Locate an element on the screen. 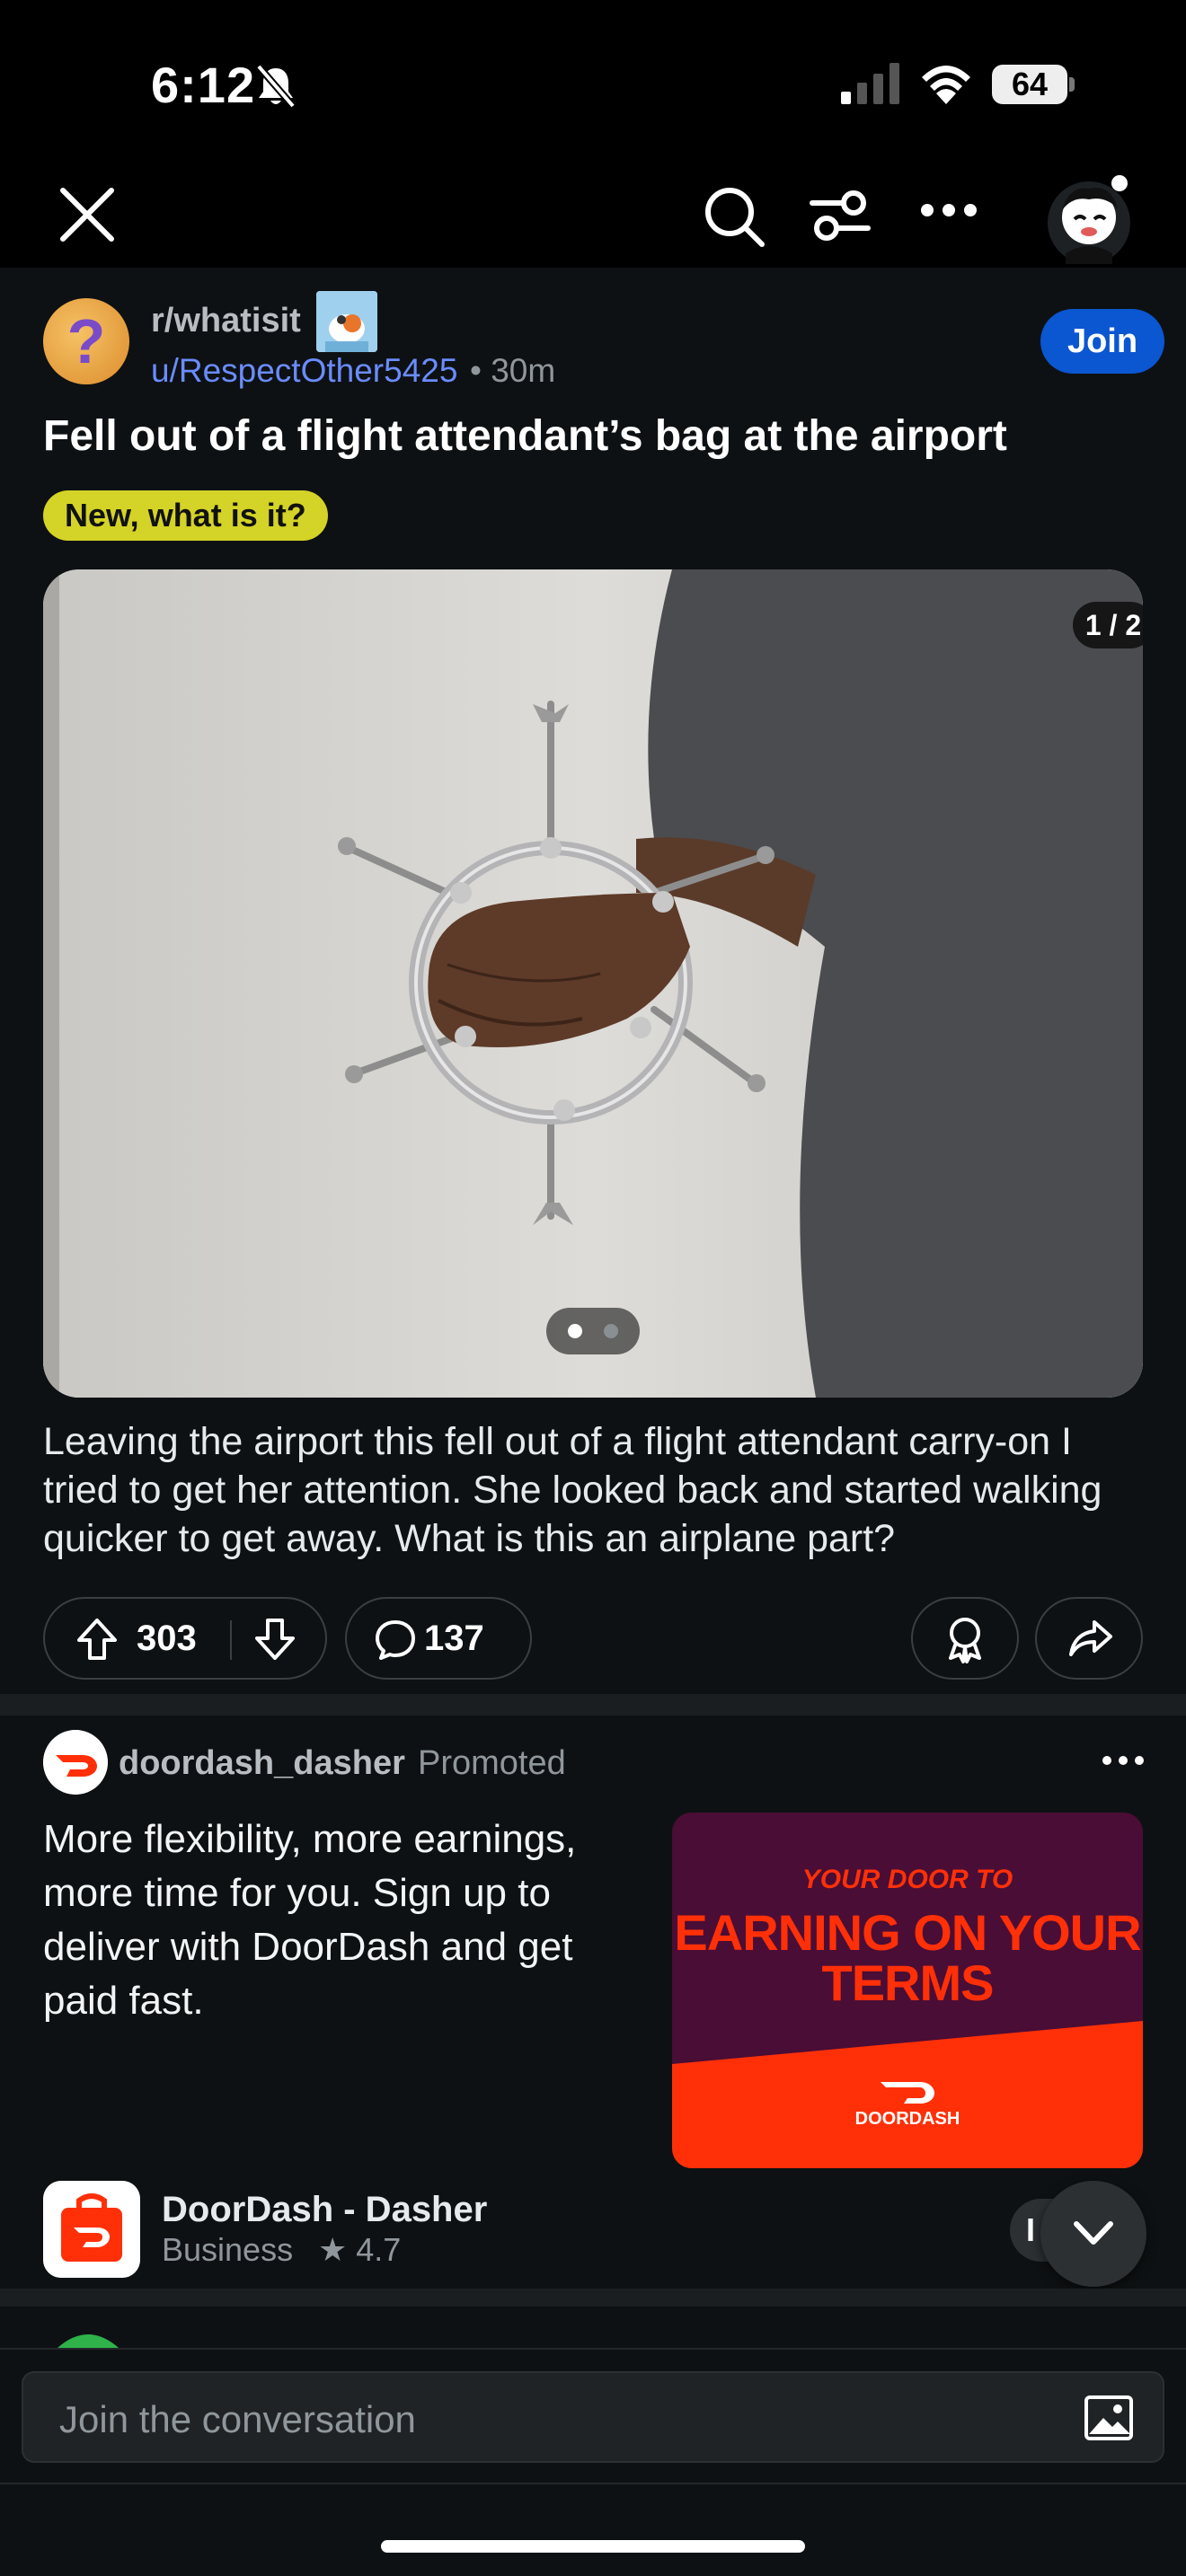 Image resolution: width=1186 pixels, height=2576 pixels. battery-level: 64 is located at coordinates (1029, 84).